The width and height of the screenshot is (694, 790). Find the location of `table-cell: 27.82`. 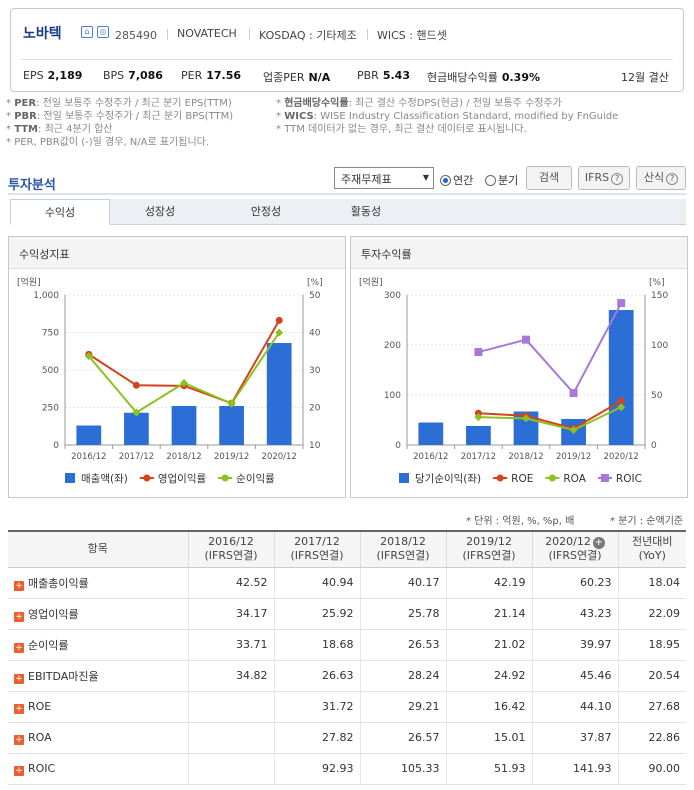

table-cell: 27.82 is located at coordinates (316, 738).